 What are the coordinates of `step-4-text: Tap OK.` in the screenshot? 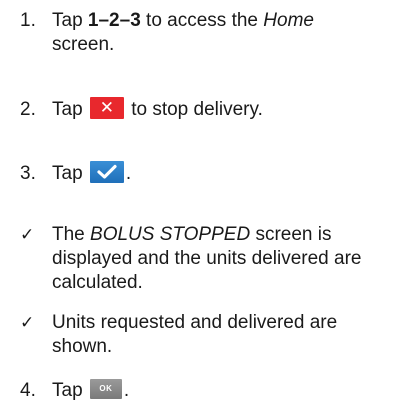 It's located at (91, 389).